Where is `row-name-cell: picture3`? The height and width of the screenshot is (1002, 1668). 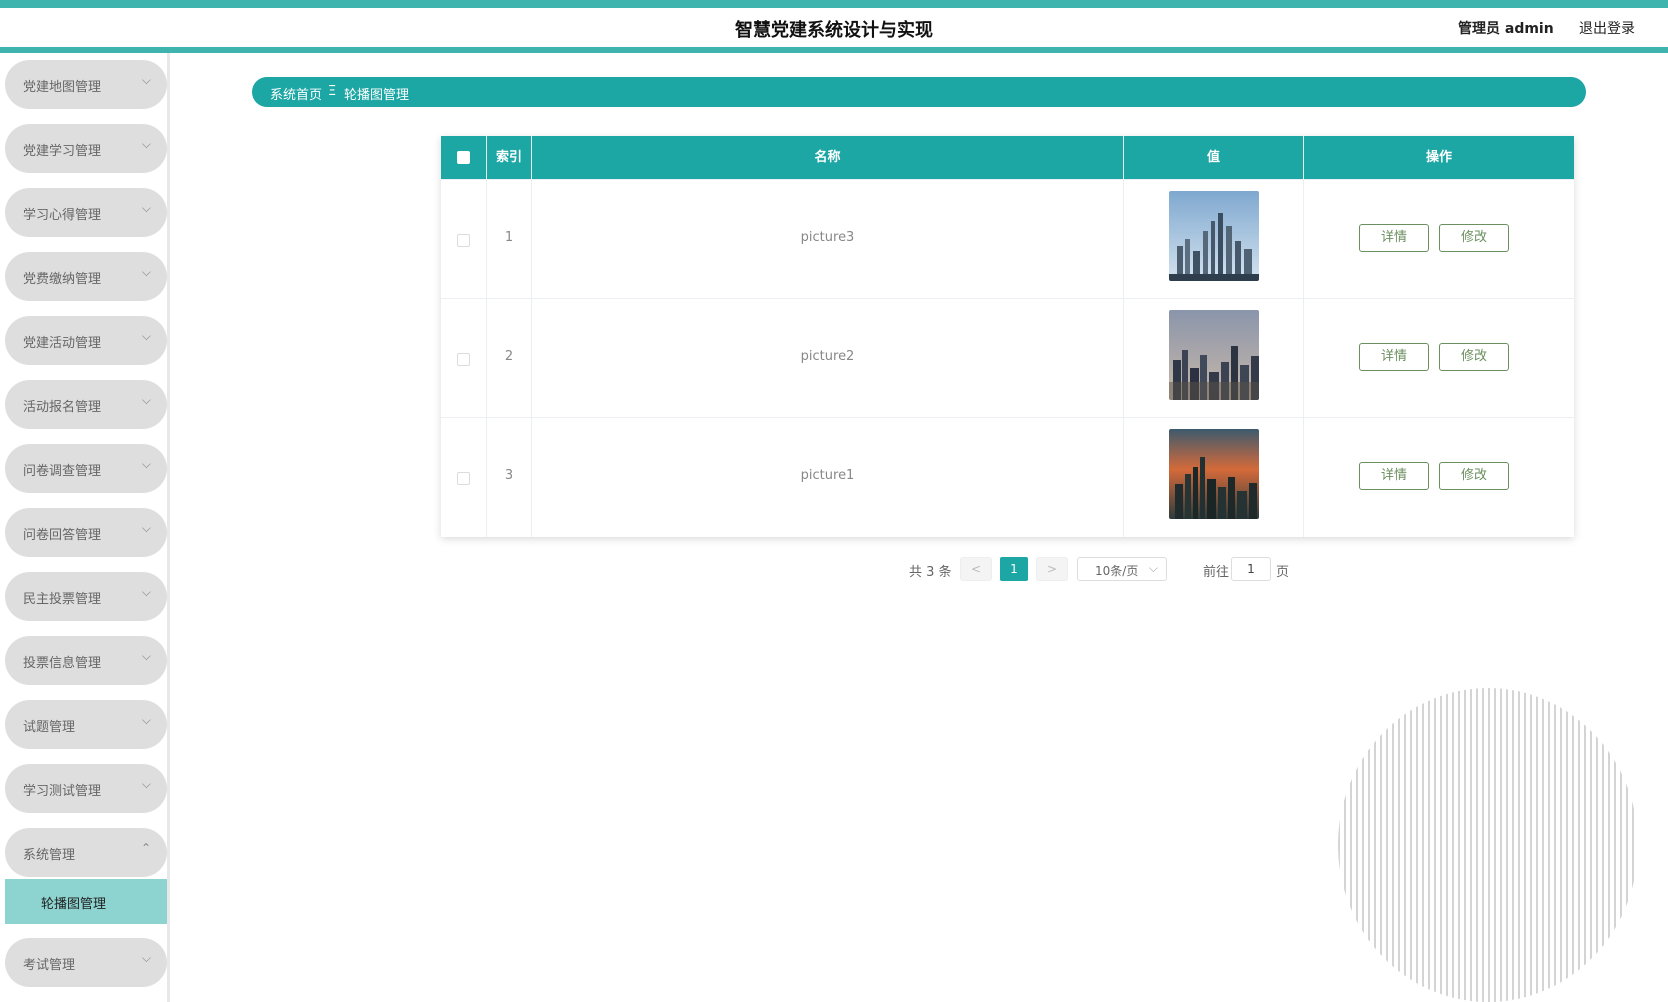
row-name-cell: picture3 is located at coordinates (828, 239).